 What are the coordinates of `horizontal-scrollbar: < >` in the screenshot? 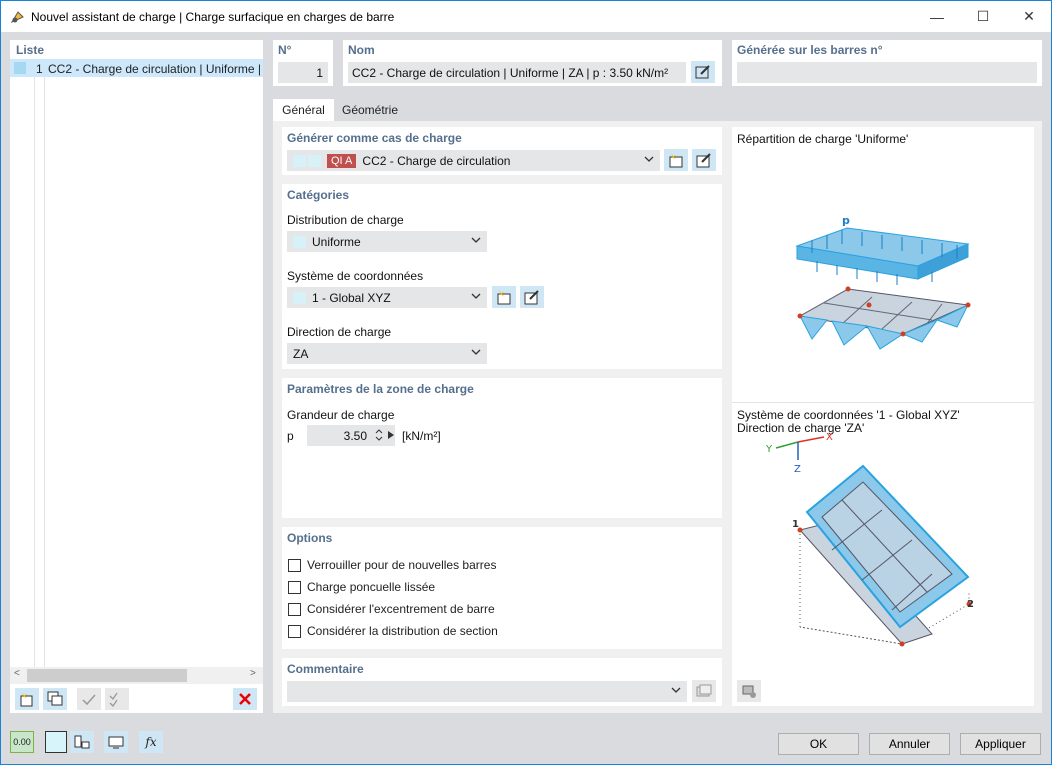 It's located at (136, 675).